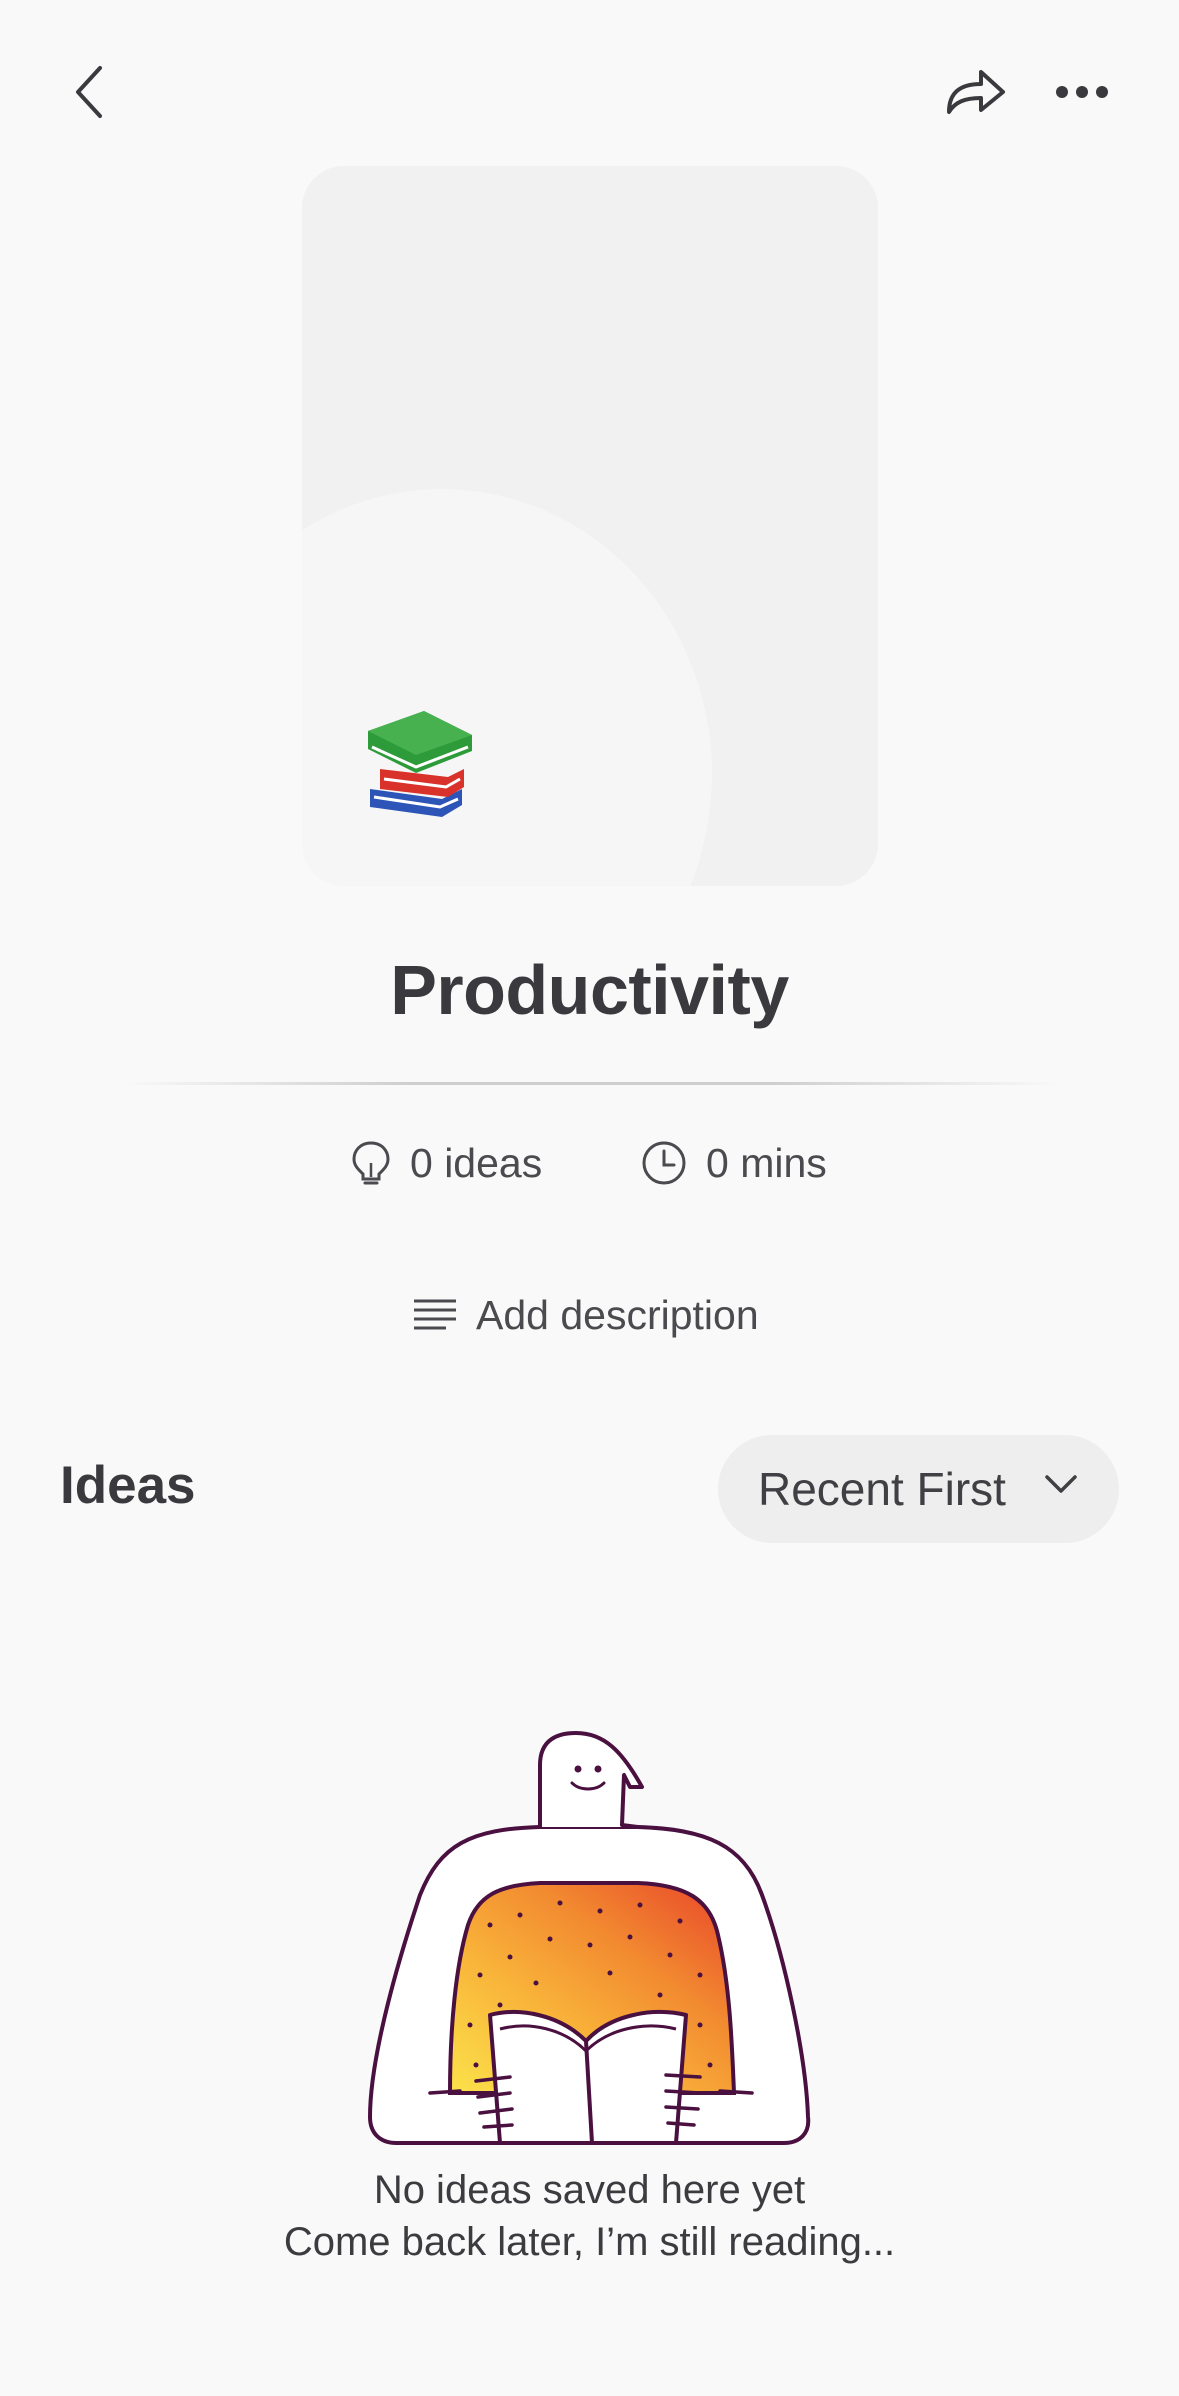  I want to click on share-button, so click(975, 92).